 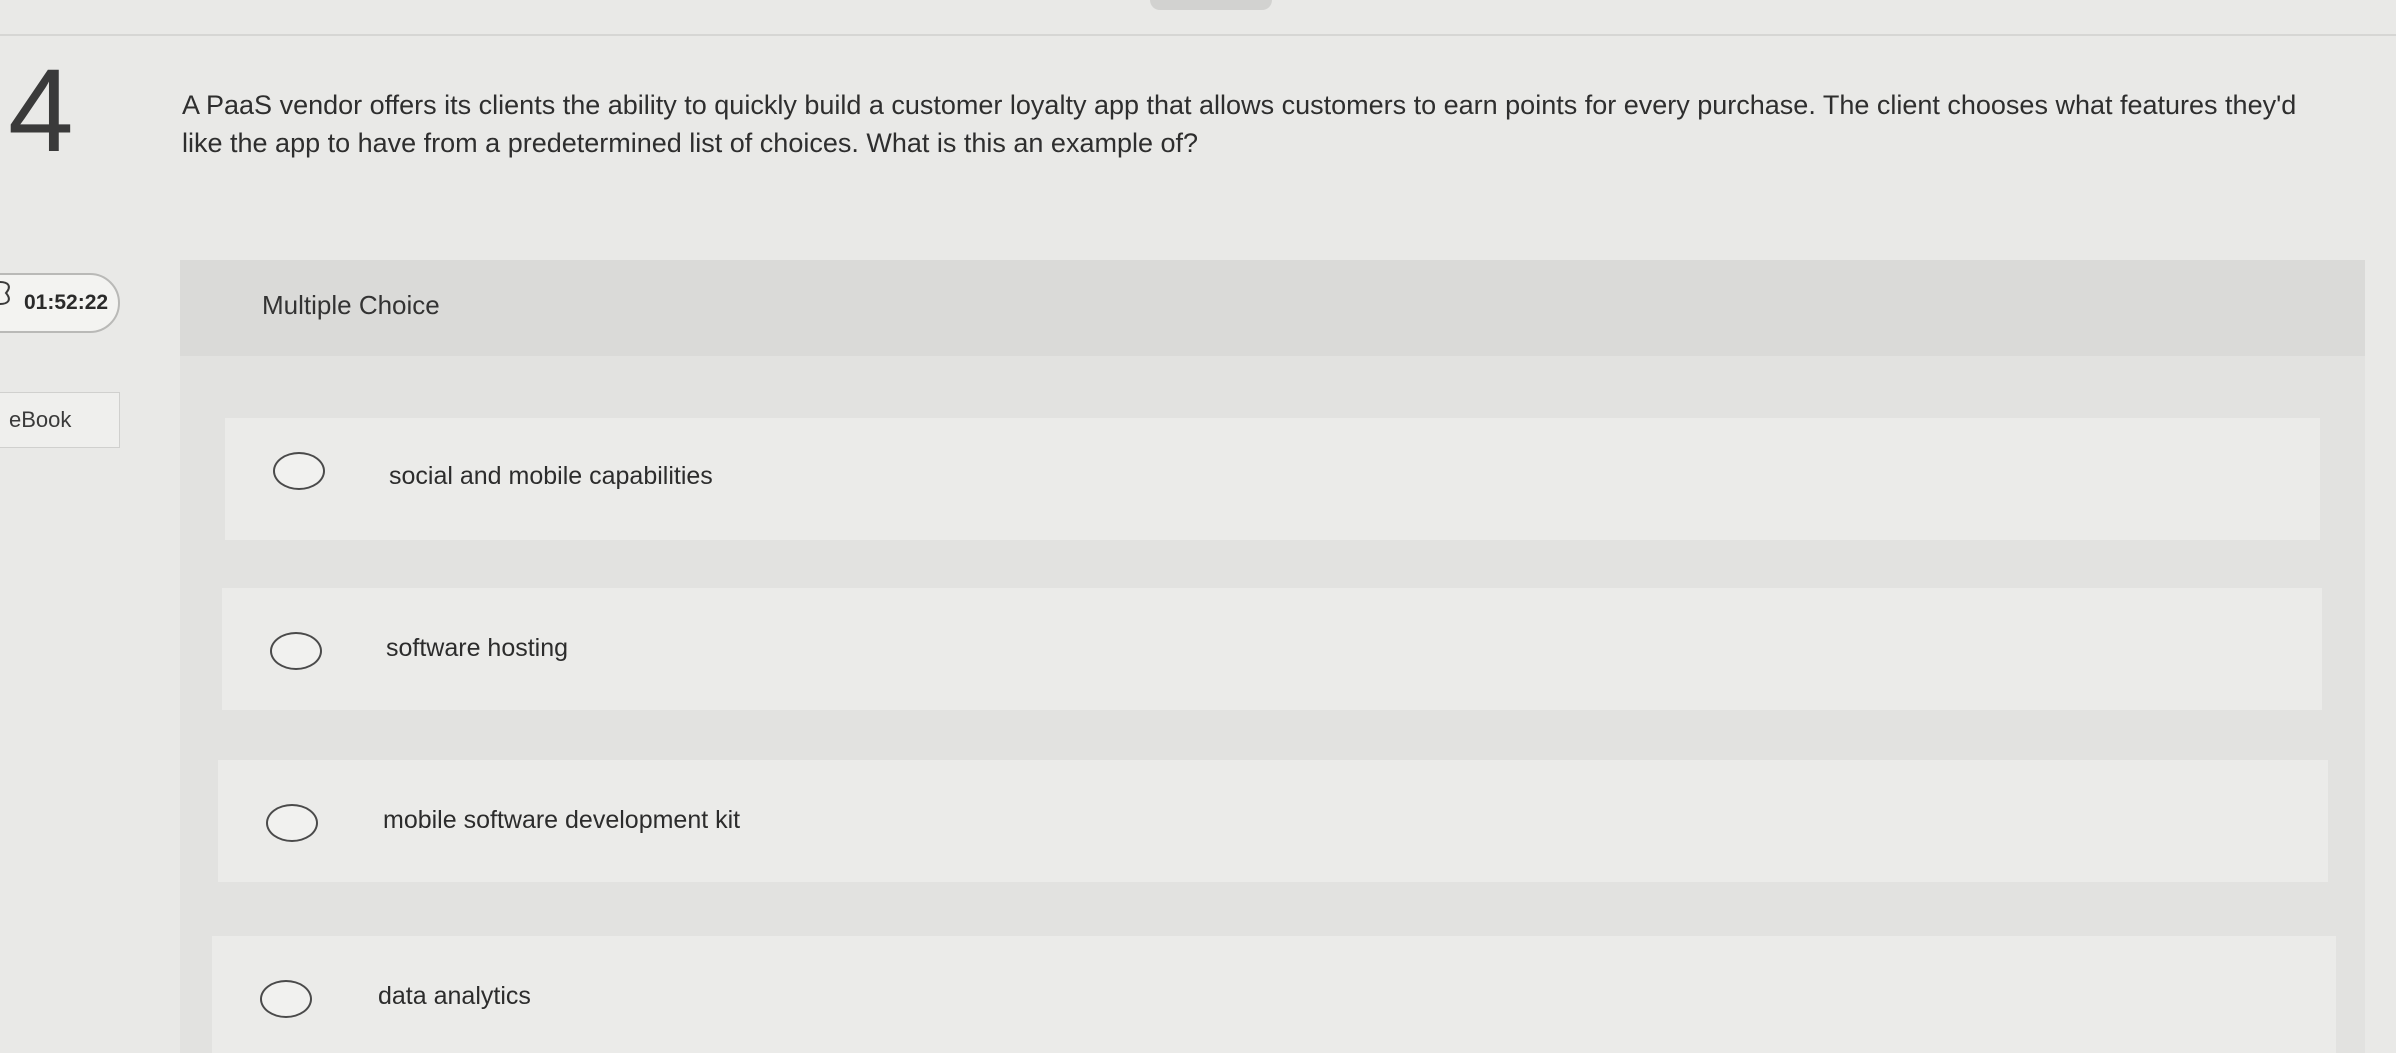 I want to click on question-type-label: Multiple Choice, so click(x=351, y=305).